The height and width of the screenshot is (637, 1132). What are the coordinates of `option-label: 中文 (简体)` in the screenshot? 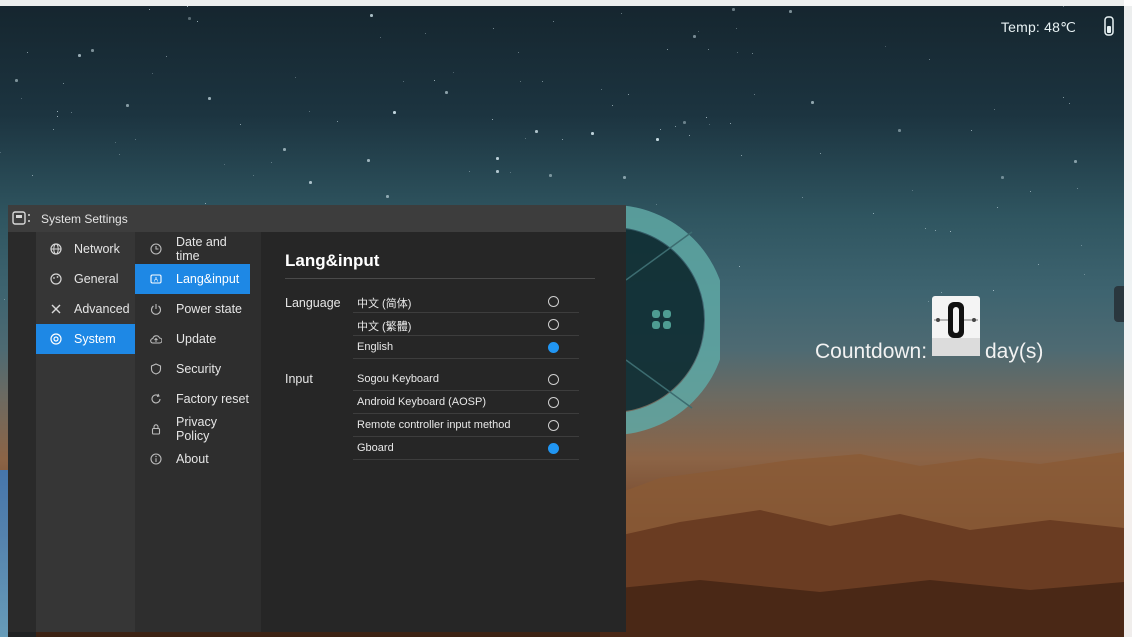 It's located at (384, 304).